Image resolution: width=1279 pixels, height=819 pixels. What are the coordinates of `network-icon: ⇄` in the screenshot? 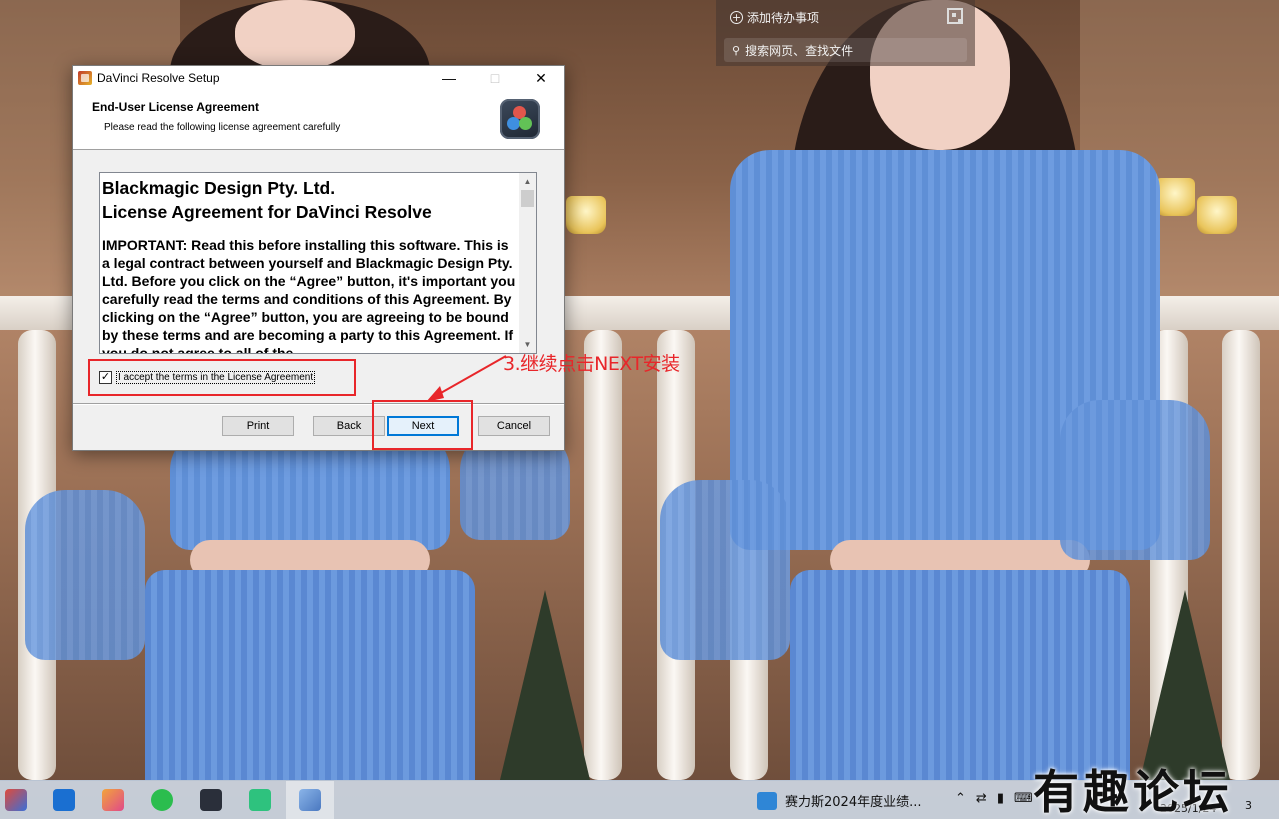 It's located at (981, 798).